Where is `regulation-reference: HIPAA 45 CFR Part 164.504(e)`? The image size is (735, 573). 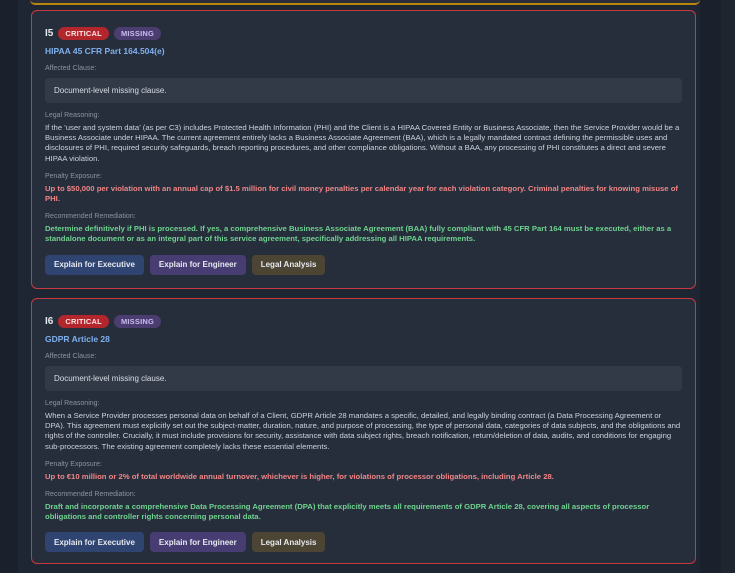 regulation-reference: HIPAA 45 CFR Part 164.504(e) is located at coordinates (105, 51).